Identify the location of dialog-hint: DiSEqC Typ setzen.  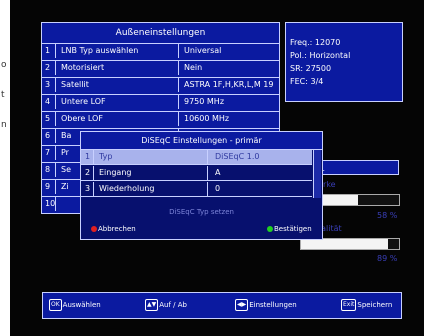
(201, 212).